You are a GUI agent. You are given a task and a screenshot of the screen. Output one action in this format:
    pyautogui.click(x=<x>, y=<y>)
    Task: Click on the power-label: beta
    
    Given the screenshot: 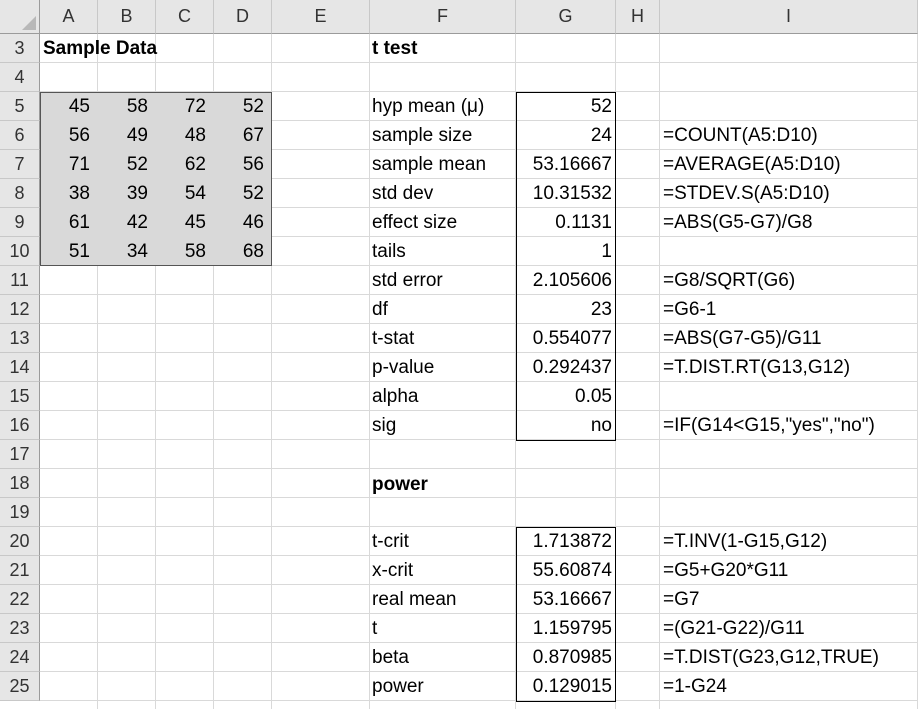 What is the action you would take?
    pyautogui.click(x=390, y=657)
    